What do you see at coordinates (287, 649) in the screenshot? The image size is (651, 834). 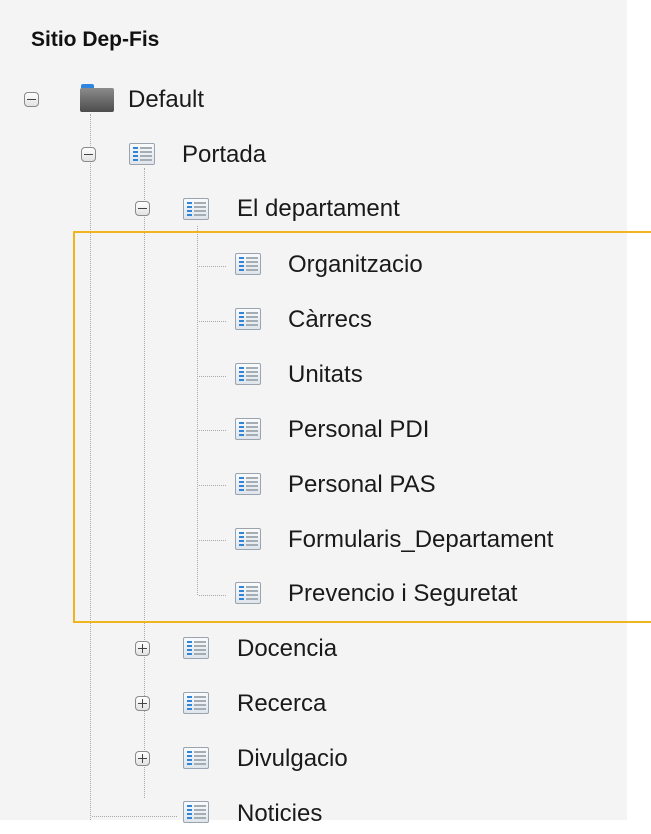 I see `tree-node-label: Docencia` at bounding box center [287, 649].